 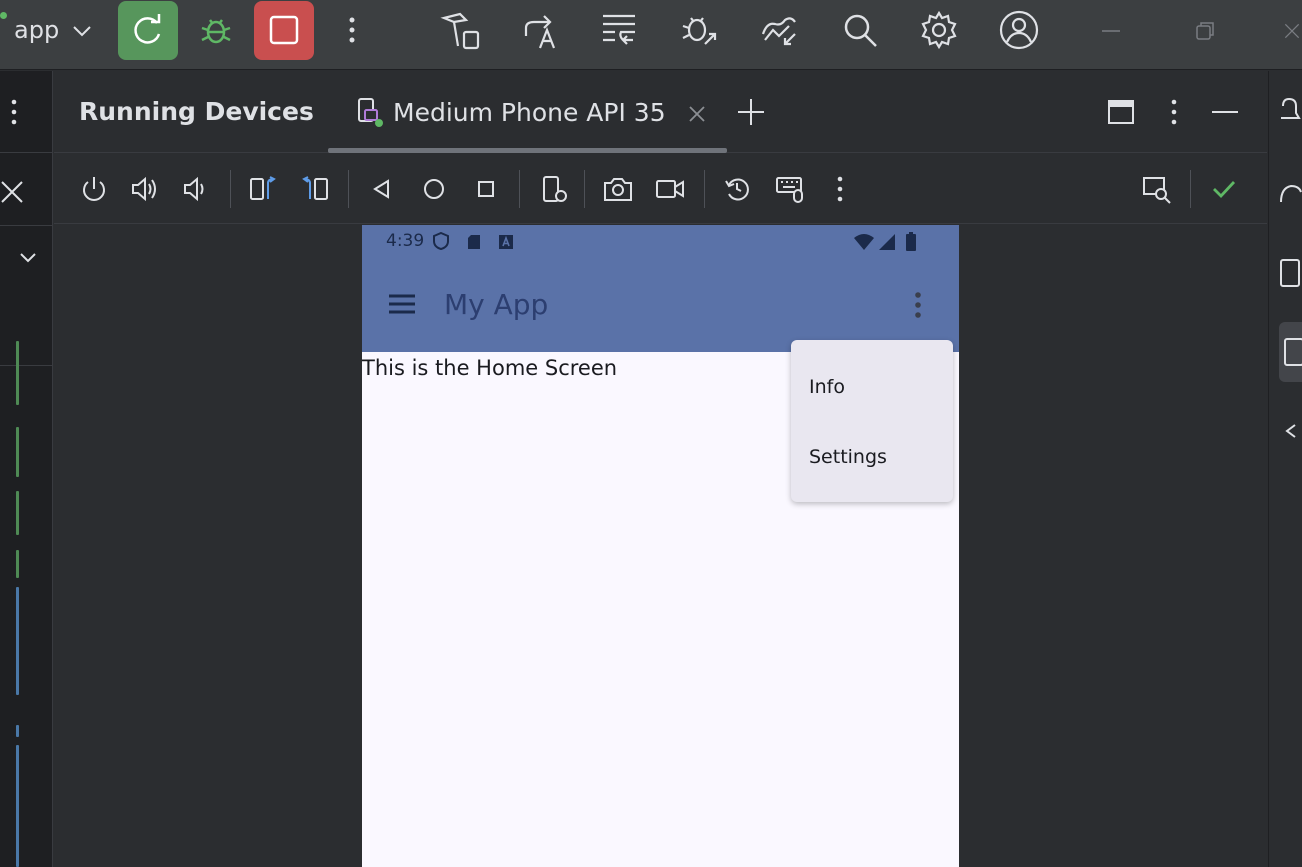 I want to click on keyboard-icon, so click(x=789, y=190).